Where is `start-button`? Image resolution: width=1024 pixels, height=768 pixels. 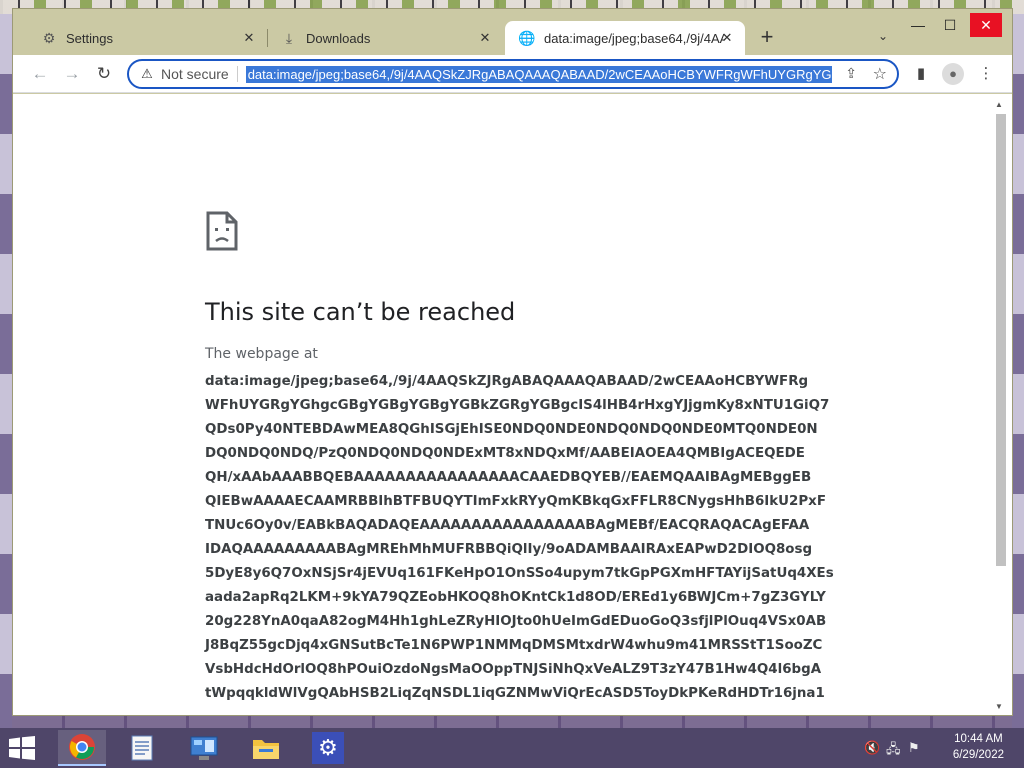 start-button is located at coordinates (22, 748).